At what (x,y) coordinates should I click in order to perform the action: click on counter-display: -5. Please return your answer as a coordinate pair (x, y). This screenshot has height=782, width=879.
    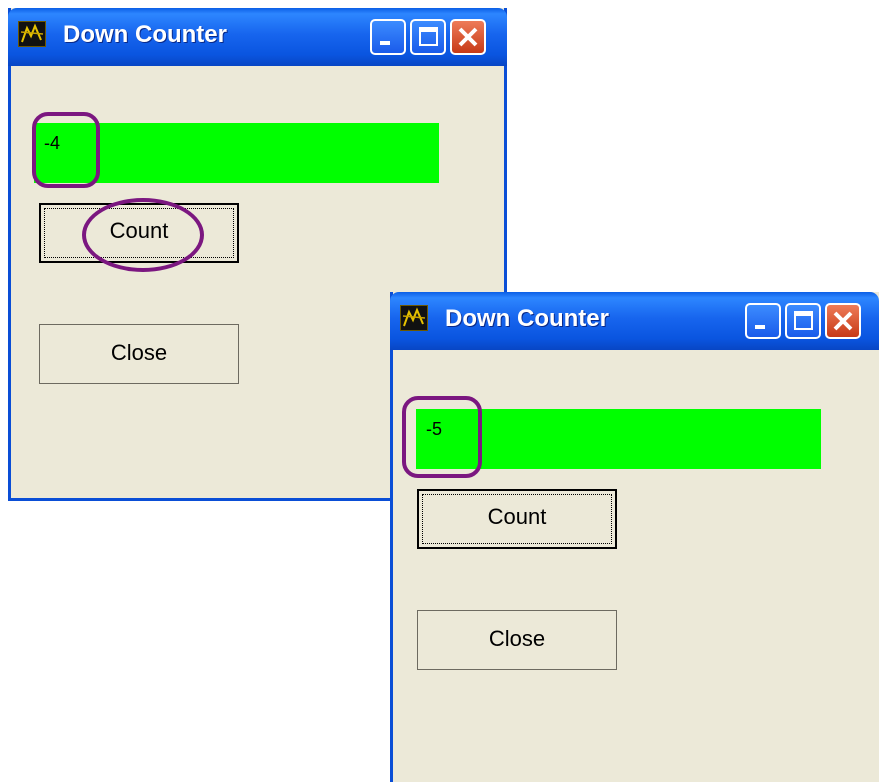
    Looking at the image, I should click on (618, 439).